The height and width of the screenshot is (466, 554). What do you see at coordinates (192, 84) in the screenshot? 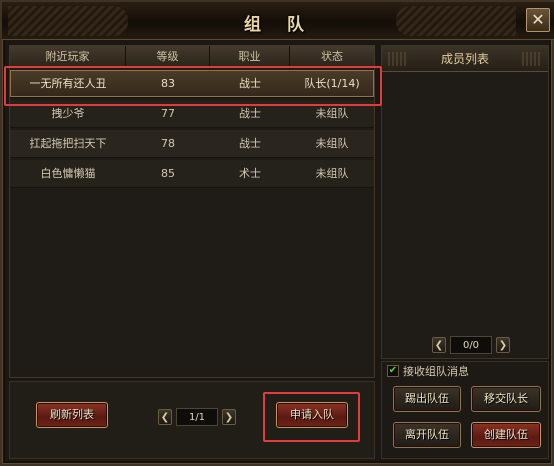
I see `player-row: 一无所有还人丑 83 战士 队长(1/14)` at bounding box center [192, 84].